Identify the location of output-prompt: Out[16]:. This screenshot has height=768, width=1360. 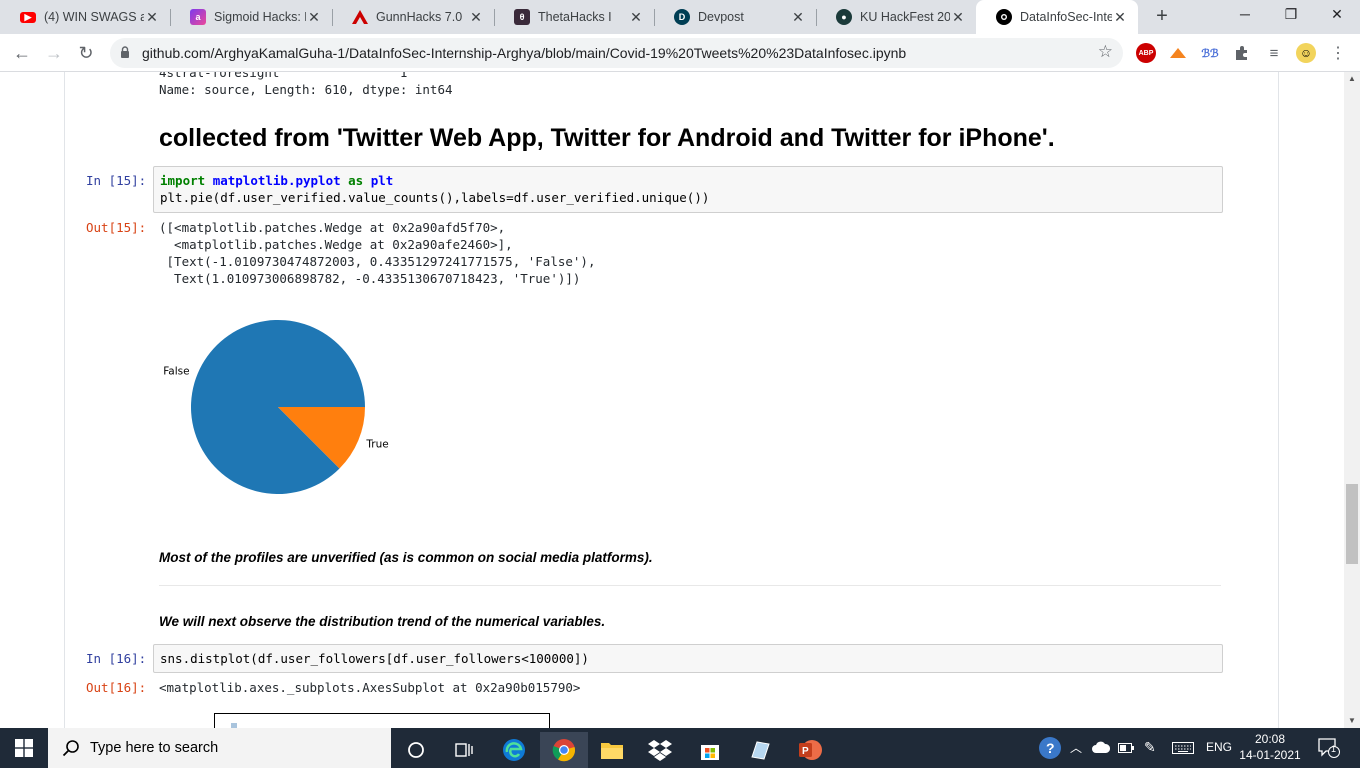
(116, 687).